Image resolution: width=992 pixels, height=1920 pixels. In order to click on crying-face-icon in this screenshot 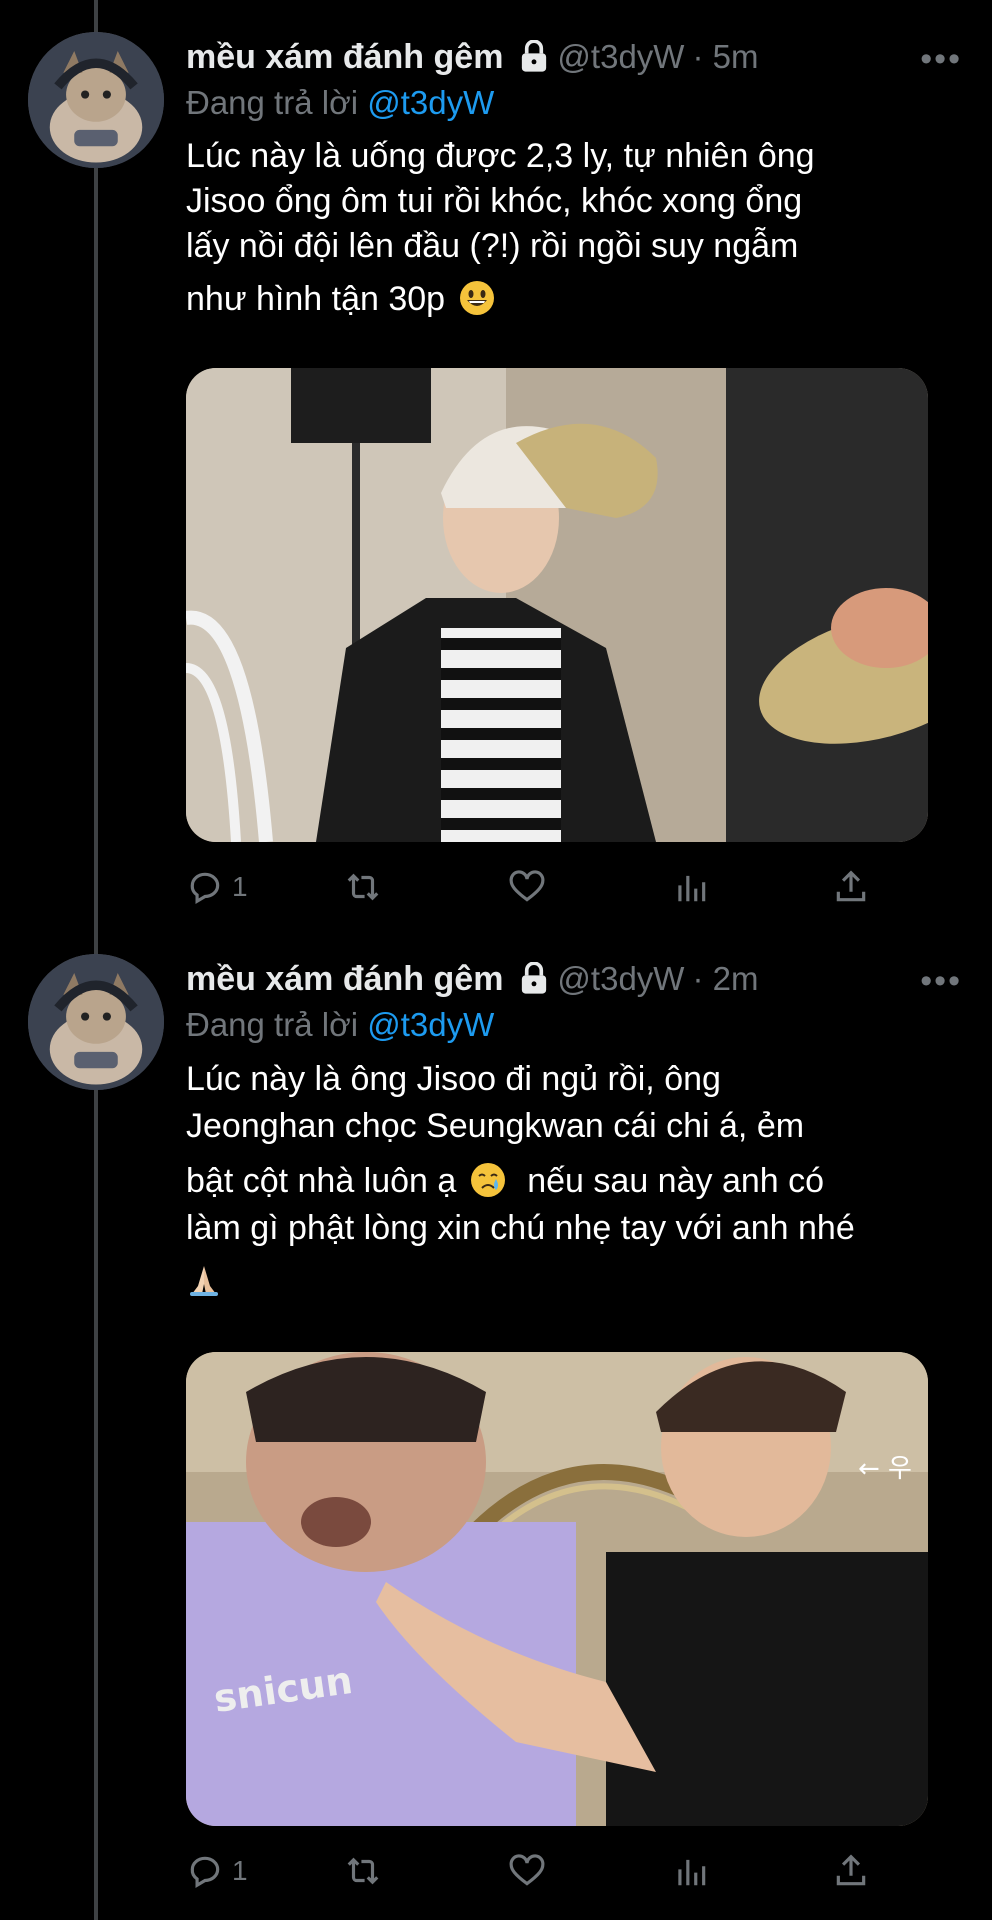, I will do `click(487, 1180)`.